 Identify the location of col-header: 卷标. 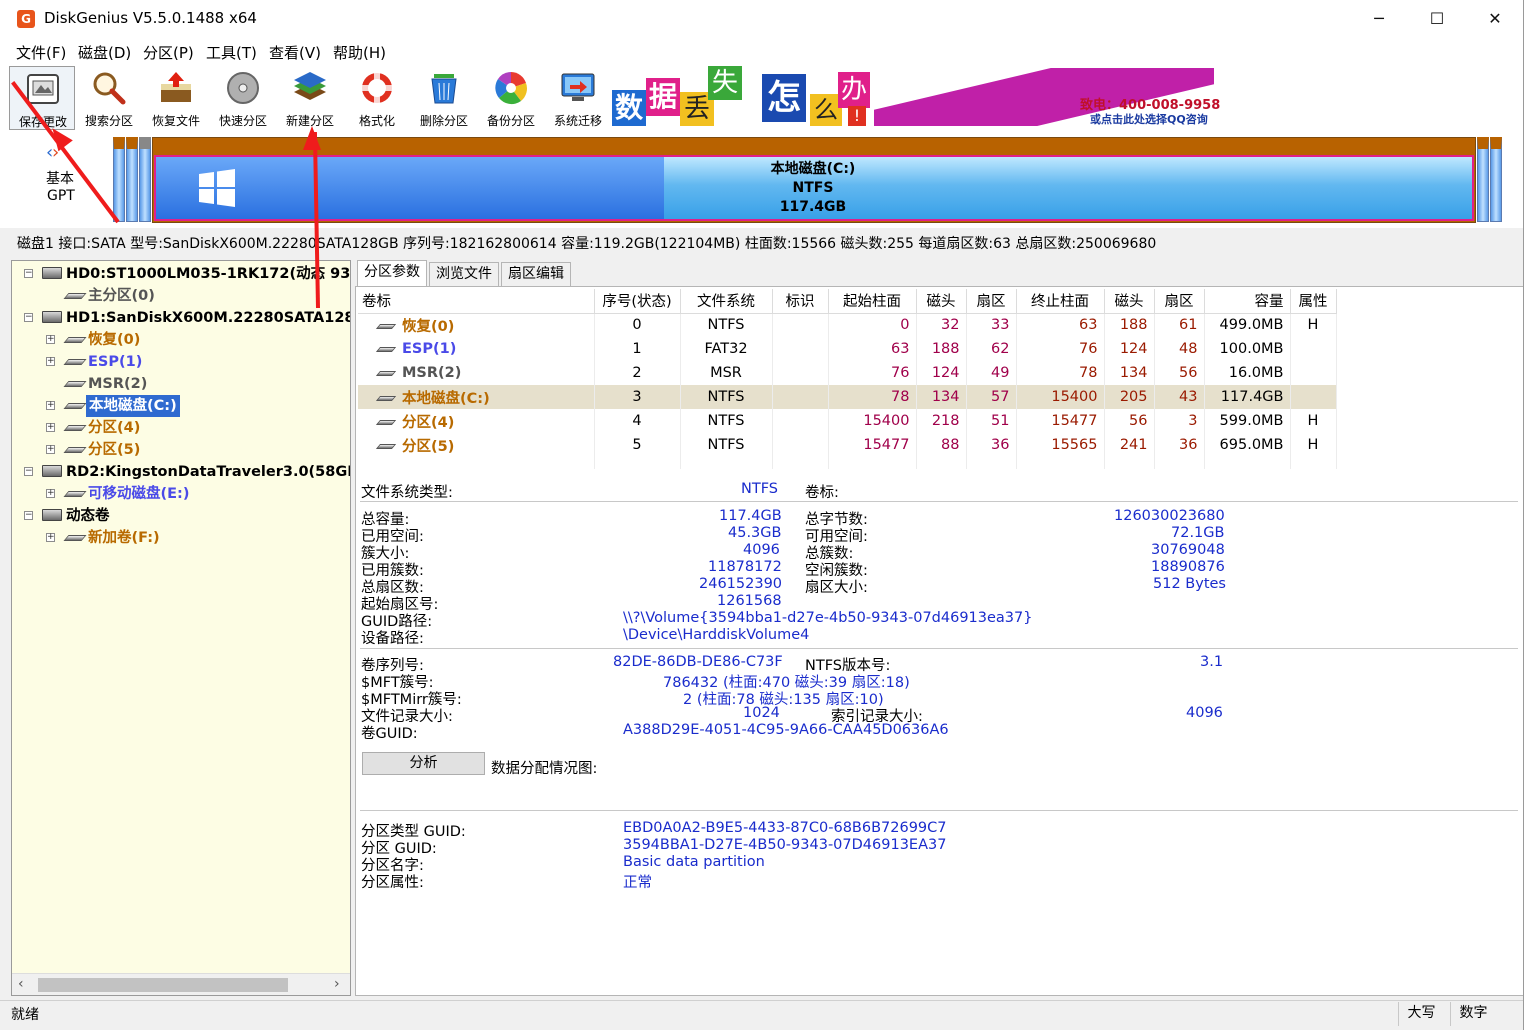
(476, 301).